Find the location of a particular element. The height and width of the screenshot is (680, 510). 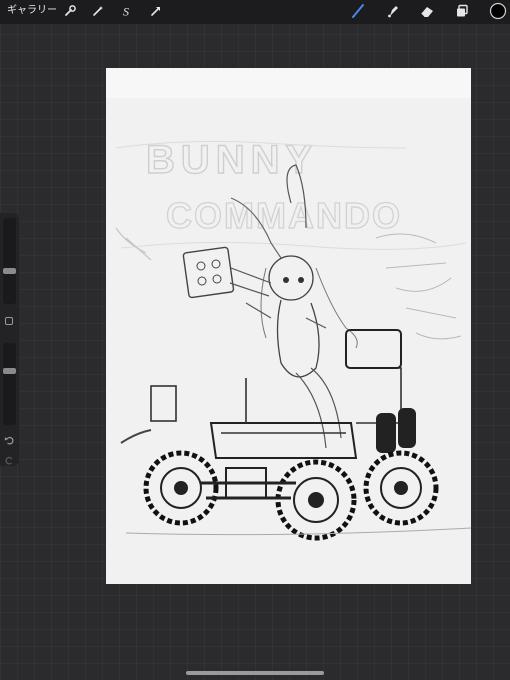

wrench-icon is located at coordinates (70, 11).